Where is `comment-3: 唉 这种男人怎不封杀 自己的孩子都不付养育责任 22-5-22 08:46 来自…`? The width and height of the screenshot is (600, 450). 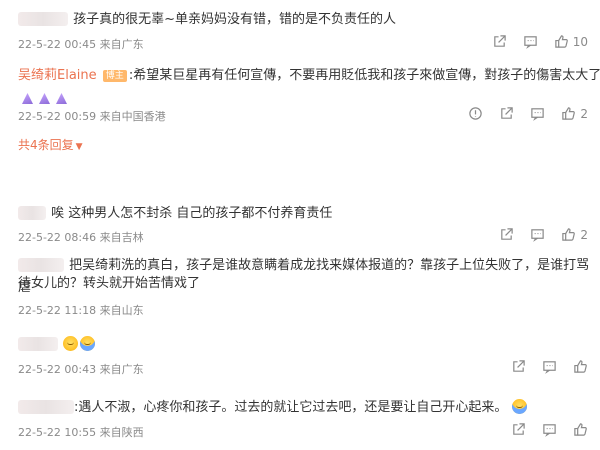 comment-3: 唉 这种男人怎不封杀 自己的孩子都不付养育责任 22-5-22 08:46 来自… is located at coordinates (300, 220).